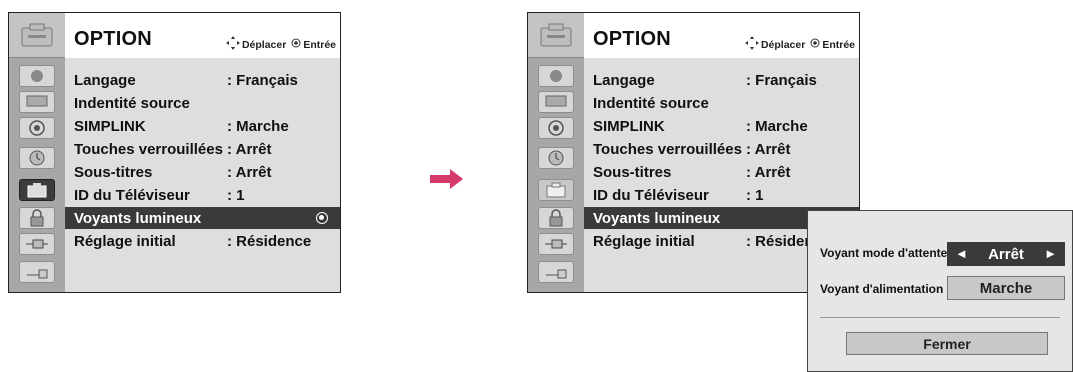 This screenshot has width=1073, height=372. Describe the element at coordinates (961, 253) in the screenshot. I see `left-arrow-icon: ◄` at that location.